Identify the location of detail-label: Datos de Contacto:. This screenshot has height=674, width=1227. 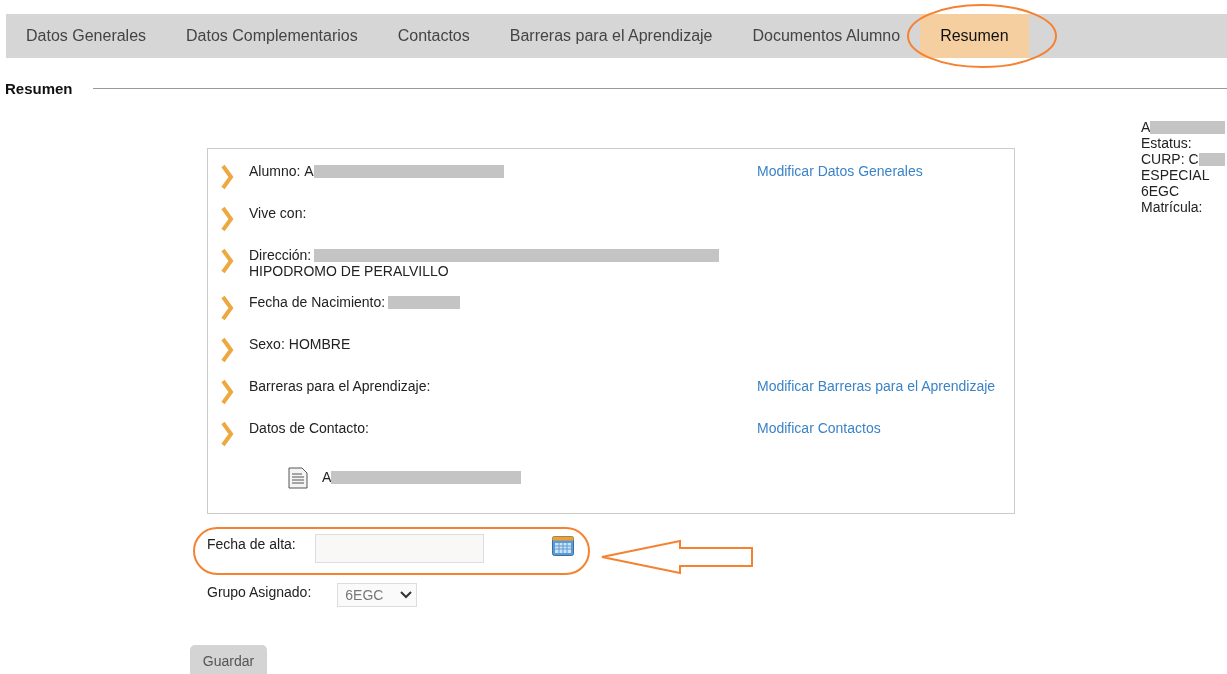
(309, 428).